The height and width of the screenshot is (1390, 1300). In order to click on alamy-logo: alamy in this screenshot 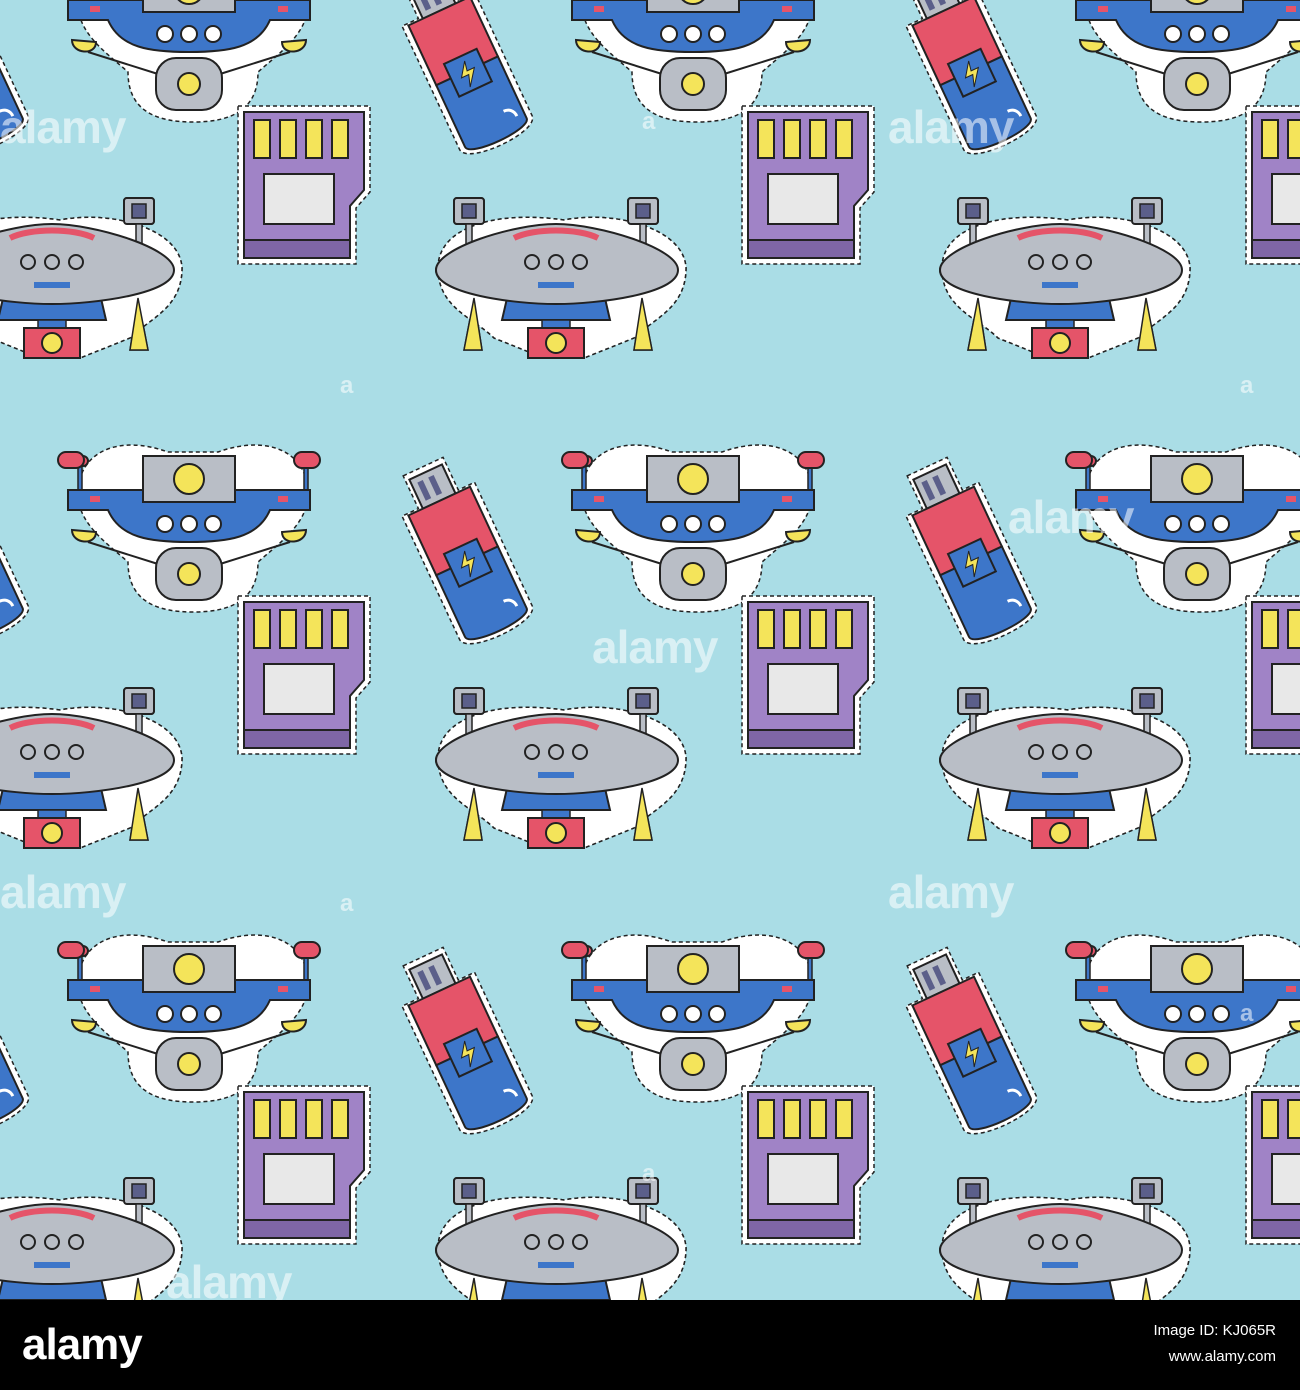, I will do `click(82, 1344)`.